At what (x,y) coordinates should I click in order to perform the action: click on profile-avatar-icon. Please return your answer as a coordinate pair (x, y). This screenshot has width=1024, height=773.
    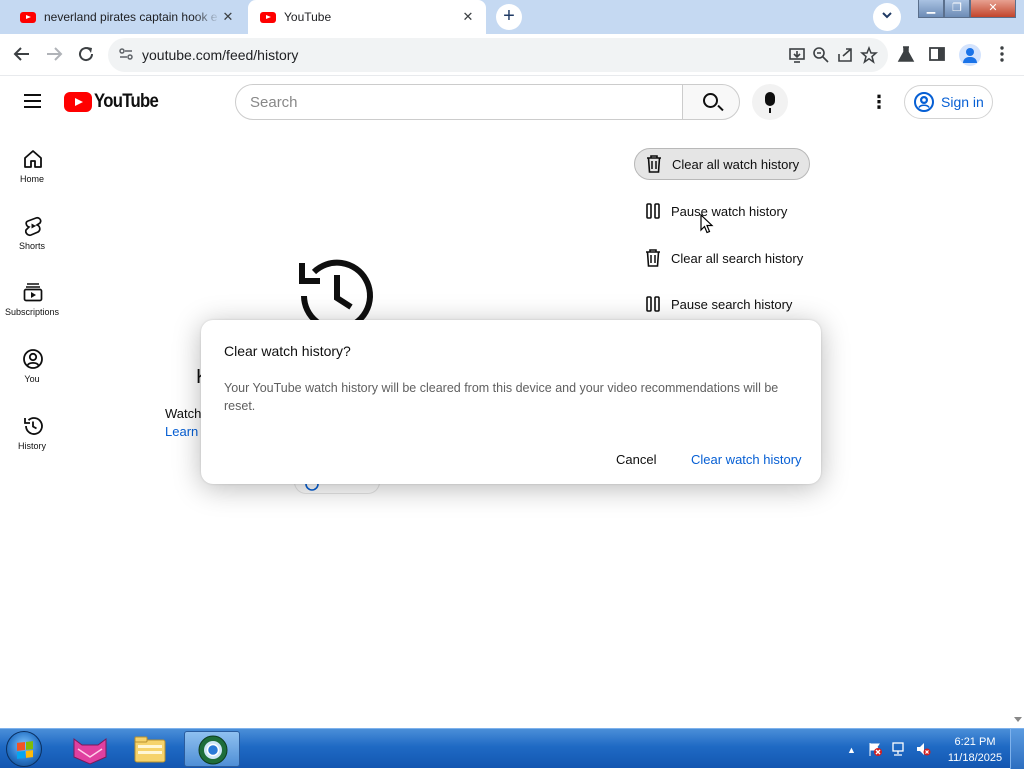
    Looking at the image, I should click on (970, 55).